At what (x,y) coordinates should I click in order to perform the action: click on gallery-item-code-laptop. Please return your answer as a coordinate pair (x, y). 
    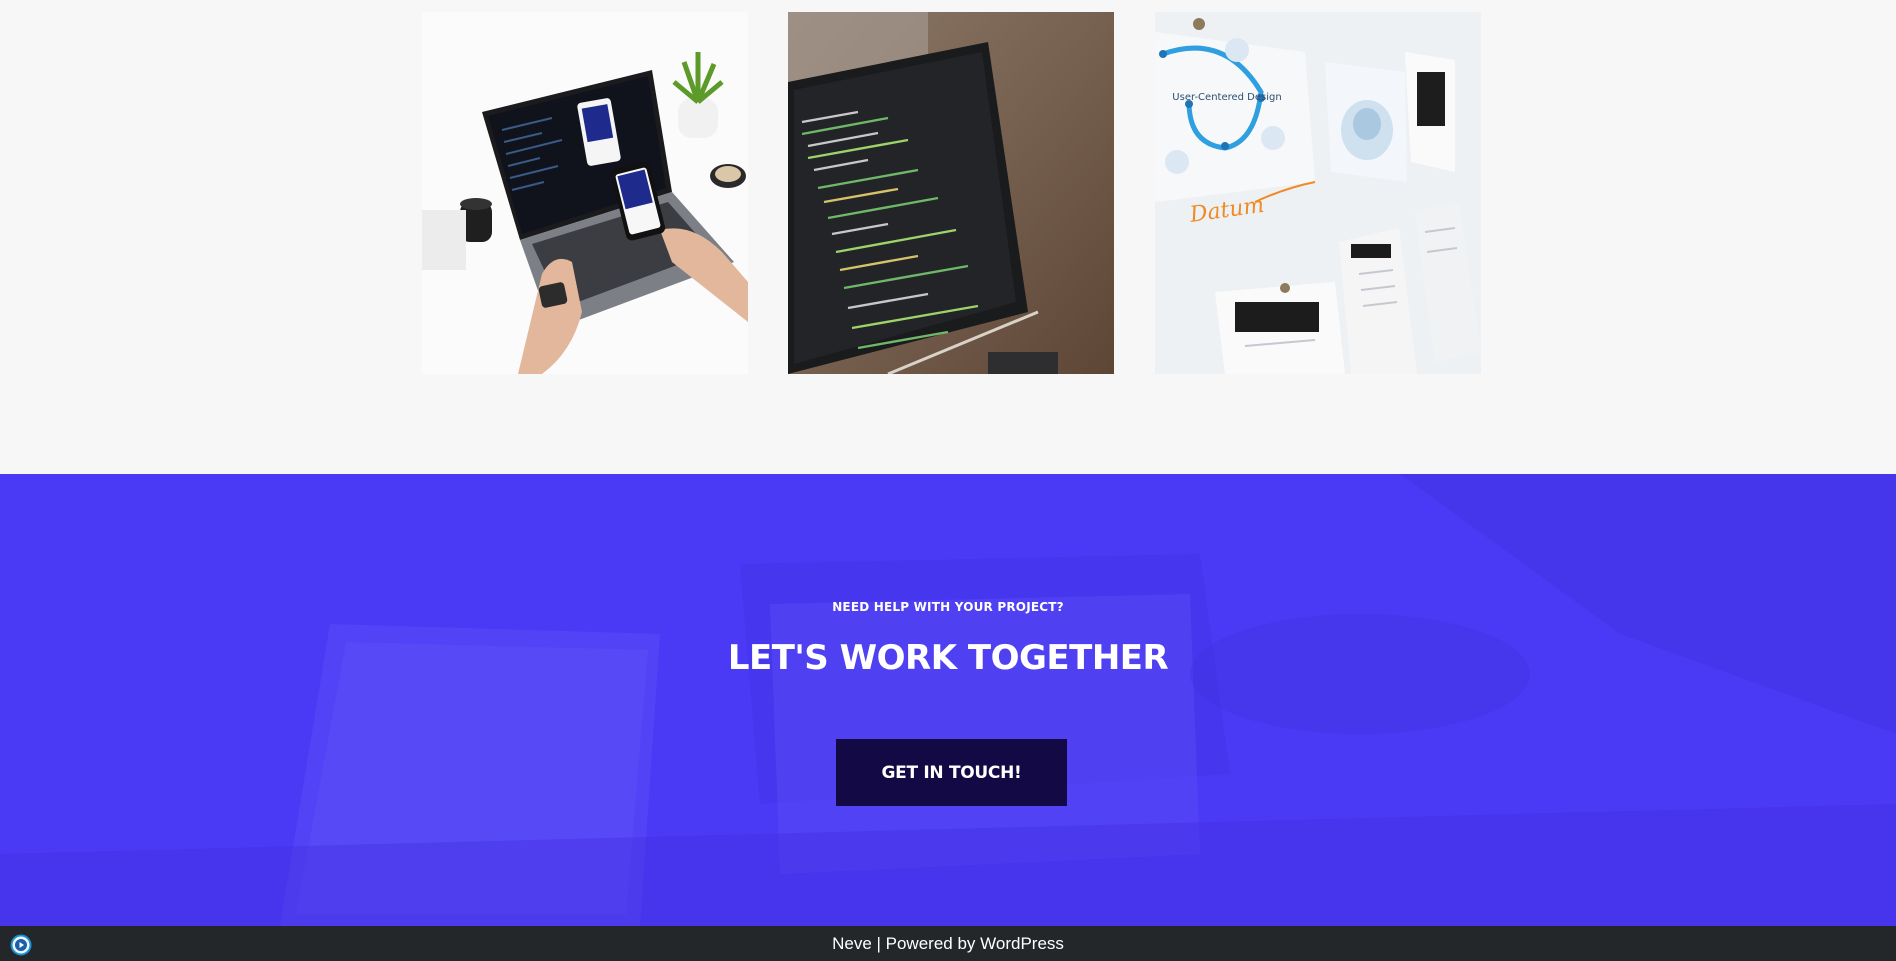
    Looking at the image, I should click on (951, 193).